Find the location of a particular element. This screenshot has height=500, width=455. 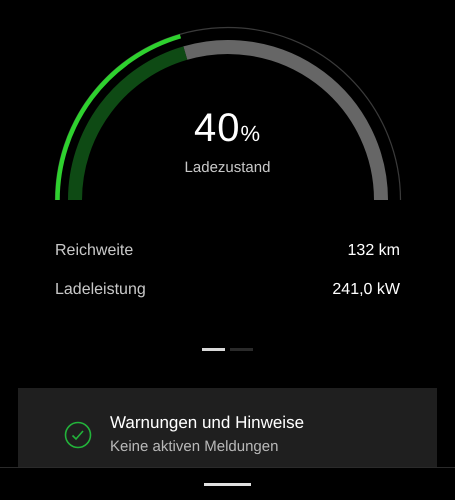

stat-value: 241,0 kW is located at coordinates (366, 290).